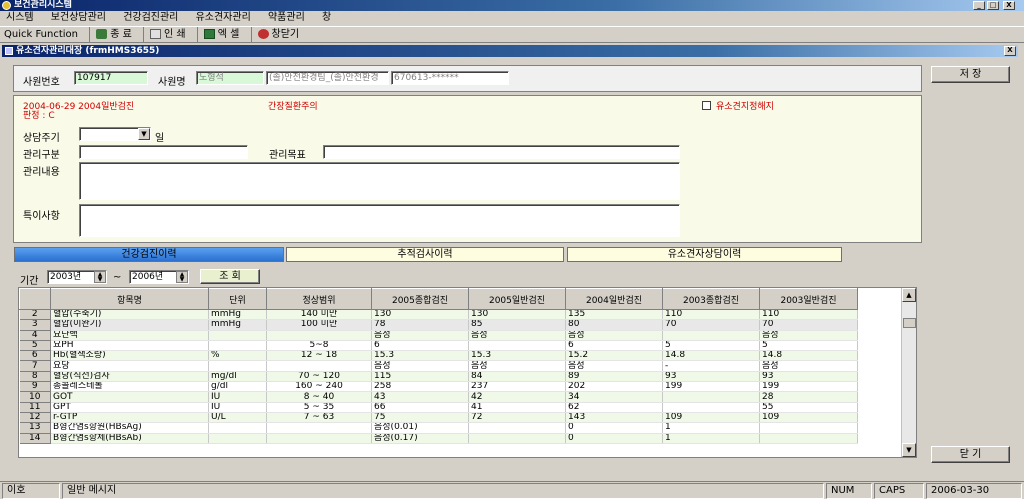 The width and height of the screenshot is (1024, 499). What do you see at coordinates (319, 346) in the screenshot?
I see `table-cell: 5~8` at bounding box center [319, 346].